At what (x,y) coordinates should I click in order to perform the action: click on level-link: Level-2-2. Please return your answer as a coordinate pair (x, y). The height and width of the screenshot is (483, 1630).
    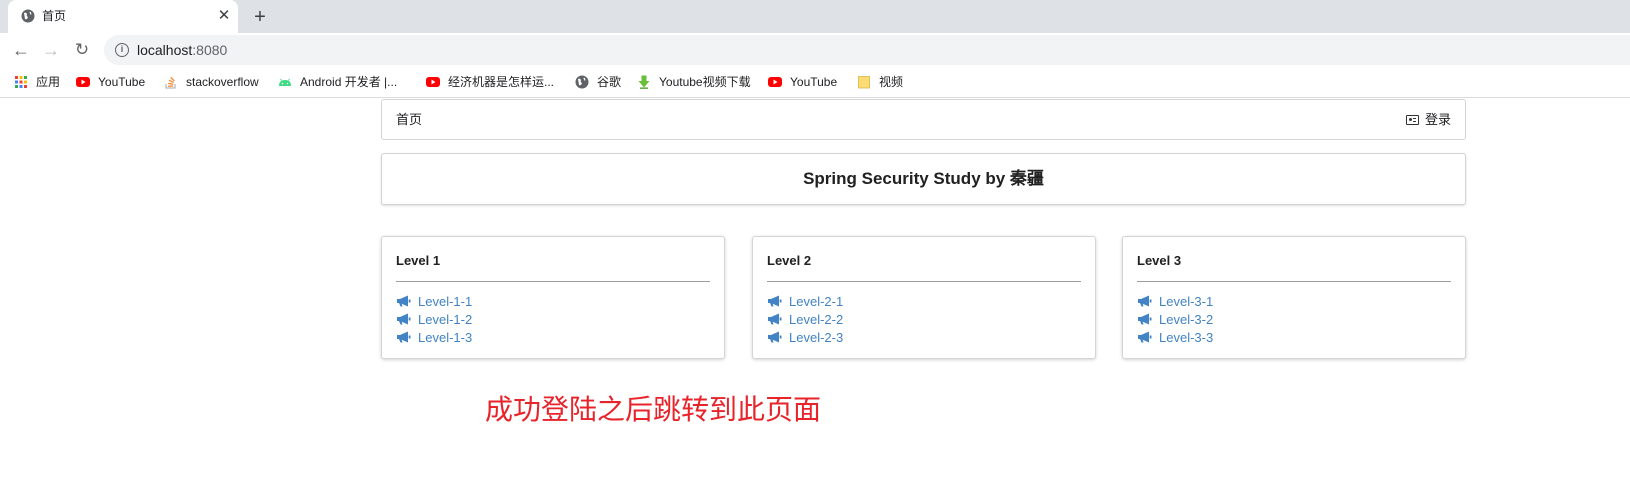
    Looking at the image, I should click on (805, 320).